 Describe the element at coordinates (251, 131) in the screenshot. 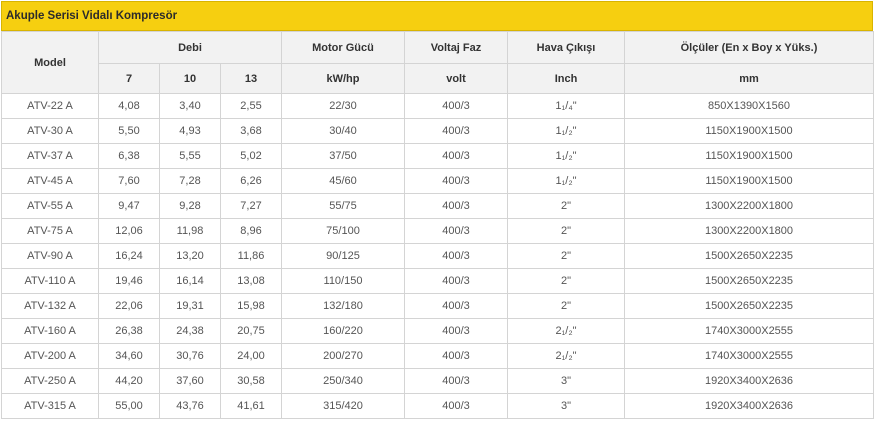

I see `cell-debi-13: 3,68` at that location.